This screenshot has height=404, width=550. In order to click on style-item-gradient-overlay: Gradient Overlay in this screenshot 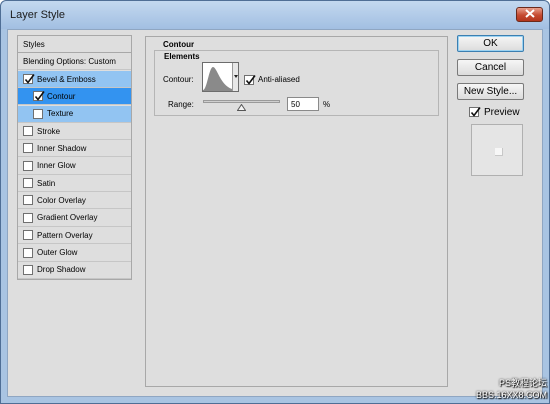, I will do `click(74, 218)`.